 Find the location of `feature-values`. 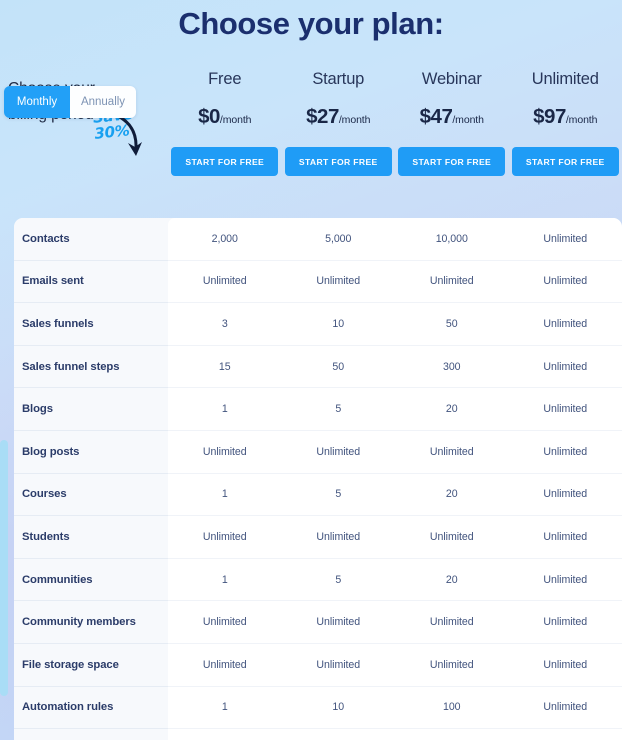

feature-values is located at coordinates (395, 734).